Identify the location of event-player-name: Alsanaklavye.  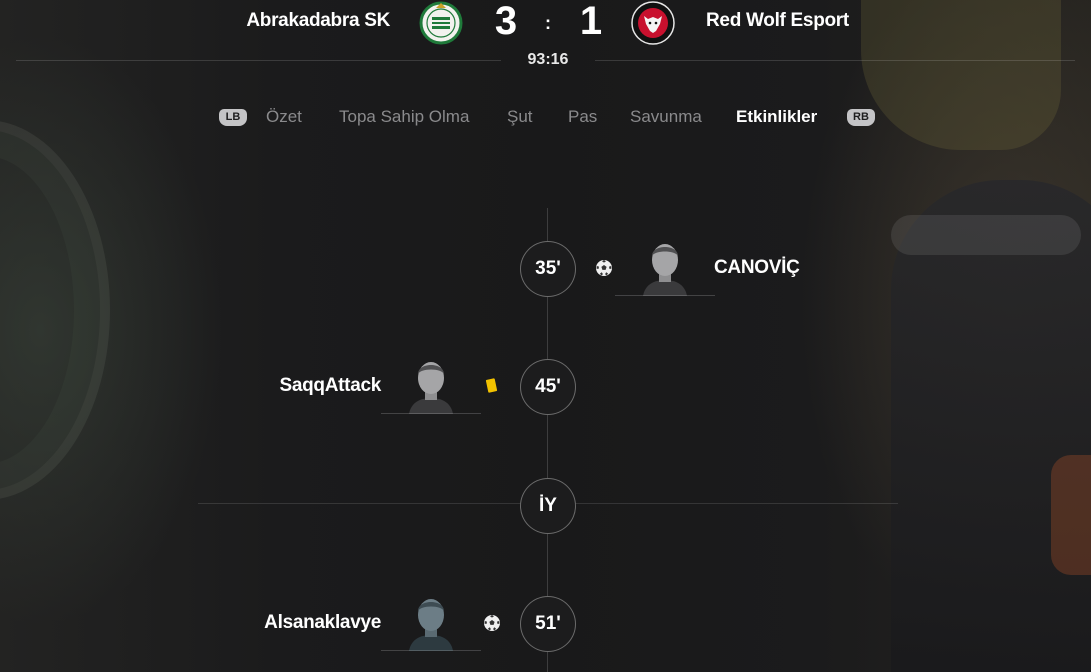
(322, 622).